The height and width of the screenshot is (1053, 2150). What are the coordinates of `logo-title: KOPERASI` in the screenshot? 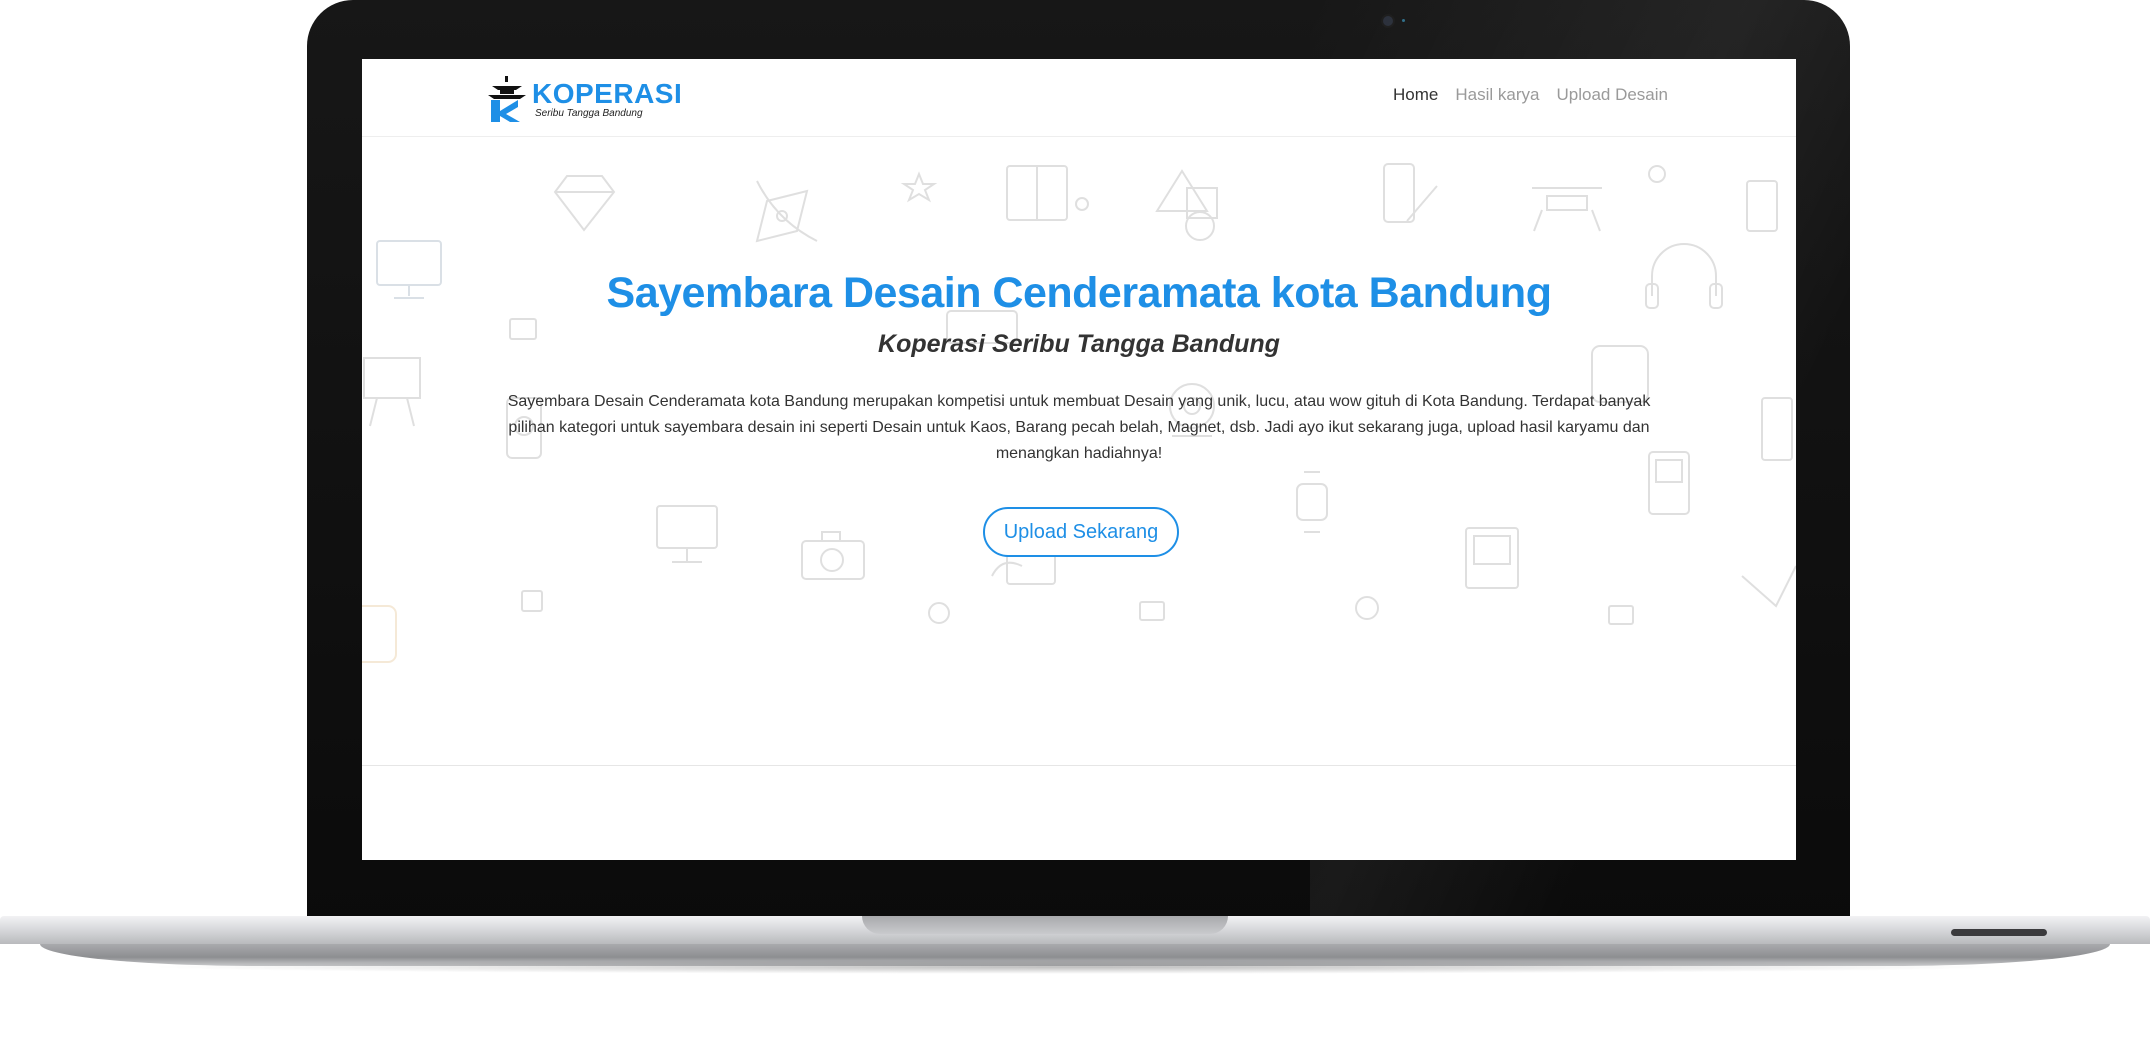 It's located at (607, 93).